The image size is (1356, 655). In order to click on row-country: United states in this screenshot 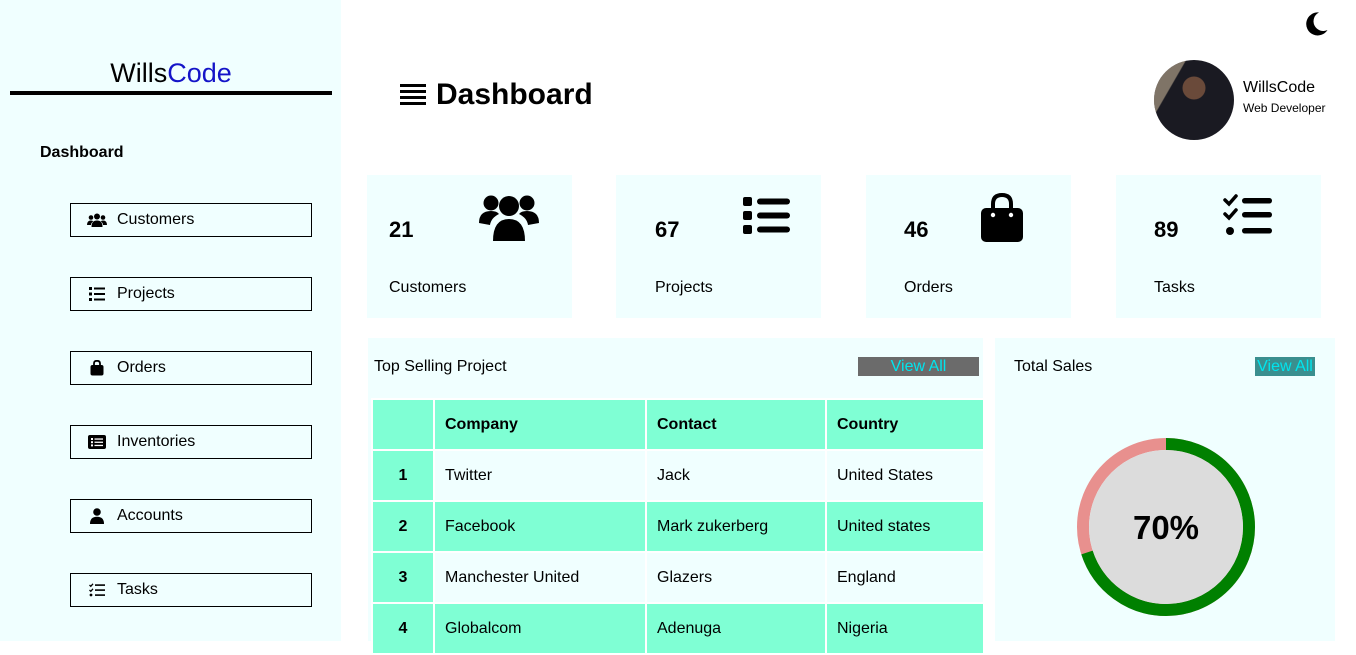, I will do `click(905, 526)`.